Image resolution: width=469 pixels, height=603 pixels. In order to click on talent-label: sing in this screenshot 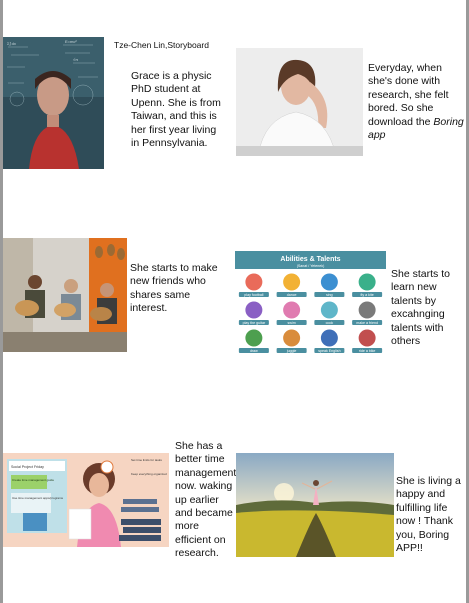, I will do `click(329, 295)`.